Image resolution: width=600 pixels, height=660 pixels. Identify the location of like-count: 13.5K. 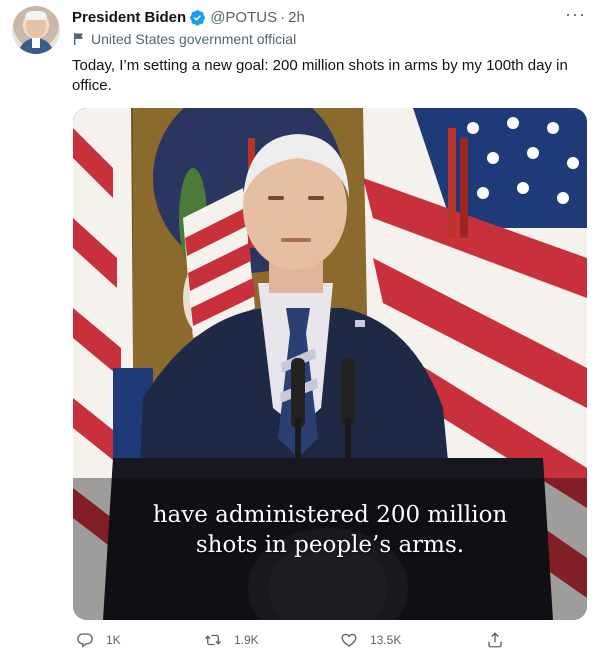
(386, 640).